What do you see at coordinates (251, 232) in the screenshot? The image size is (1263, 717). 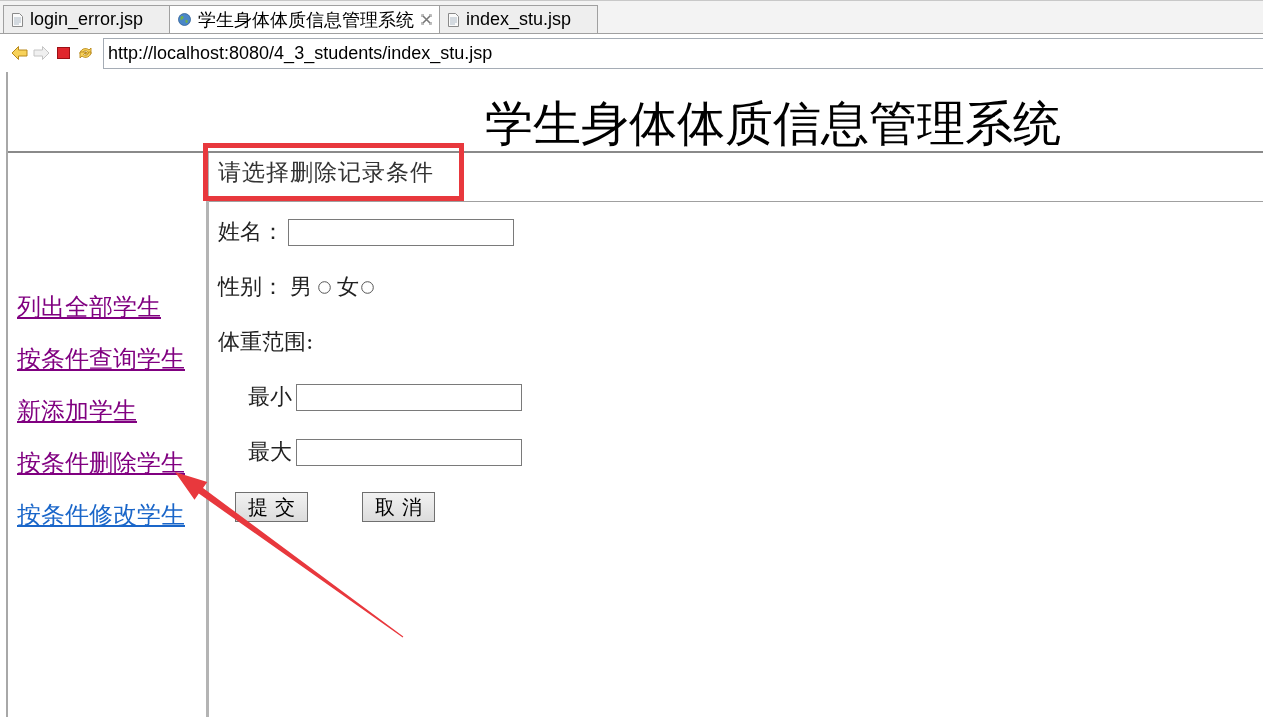 I see `field-label: 姓名：` at bounding box center [251, 232].